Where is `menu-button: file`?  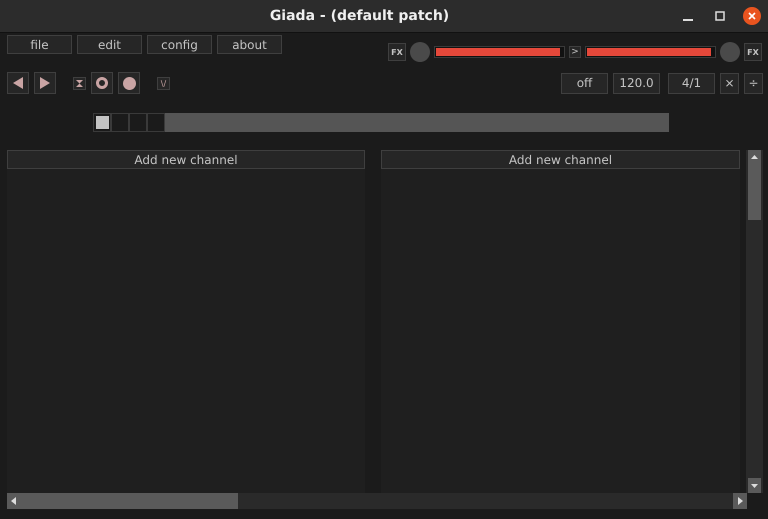
menu-button: file is located at coordinates (39, 44).